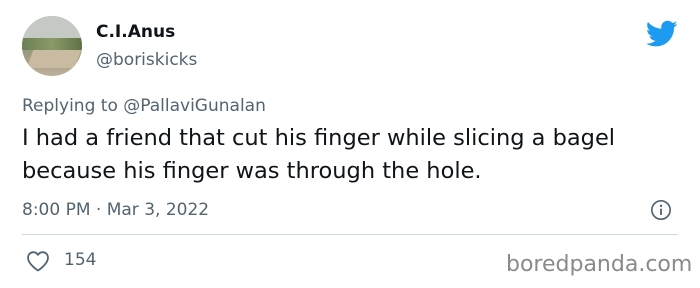 This screenshot has height=288, width=700. What do you see at coordinates (194, 106) in the screenshot?
I see `reply-mention: @PallaviGunalan` at bounding box center [194, 106].